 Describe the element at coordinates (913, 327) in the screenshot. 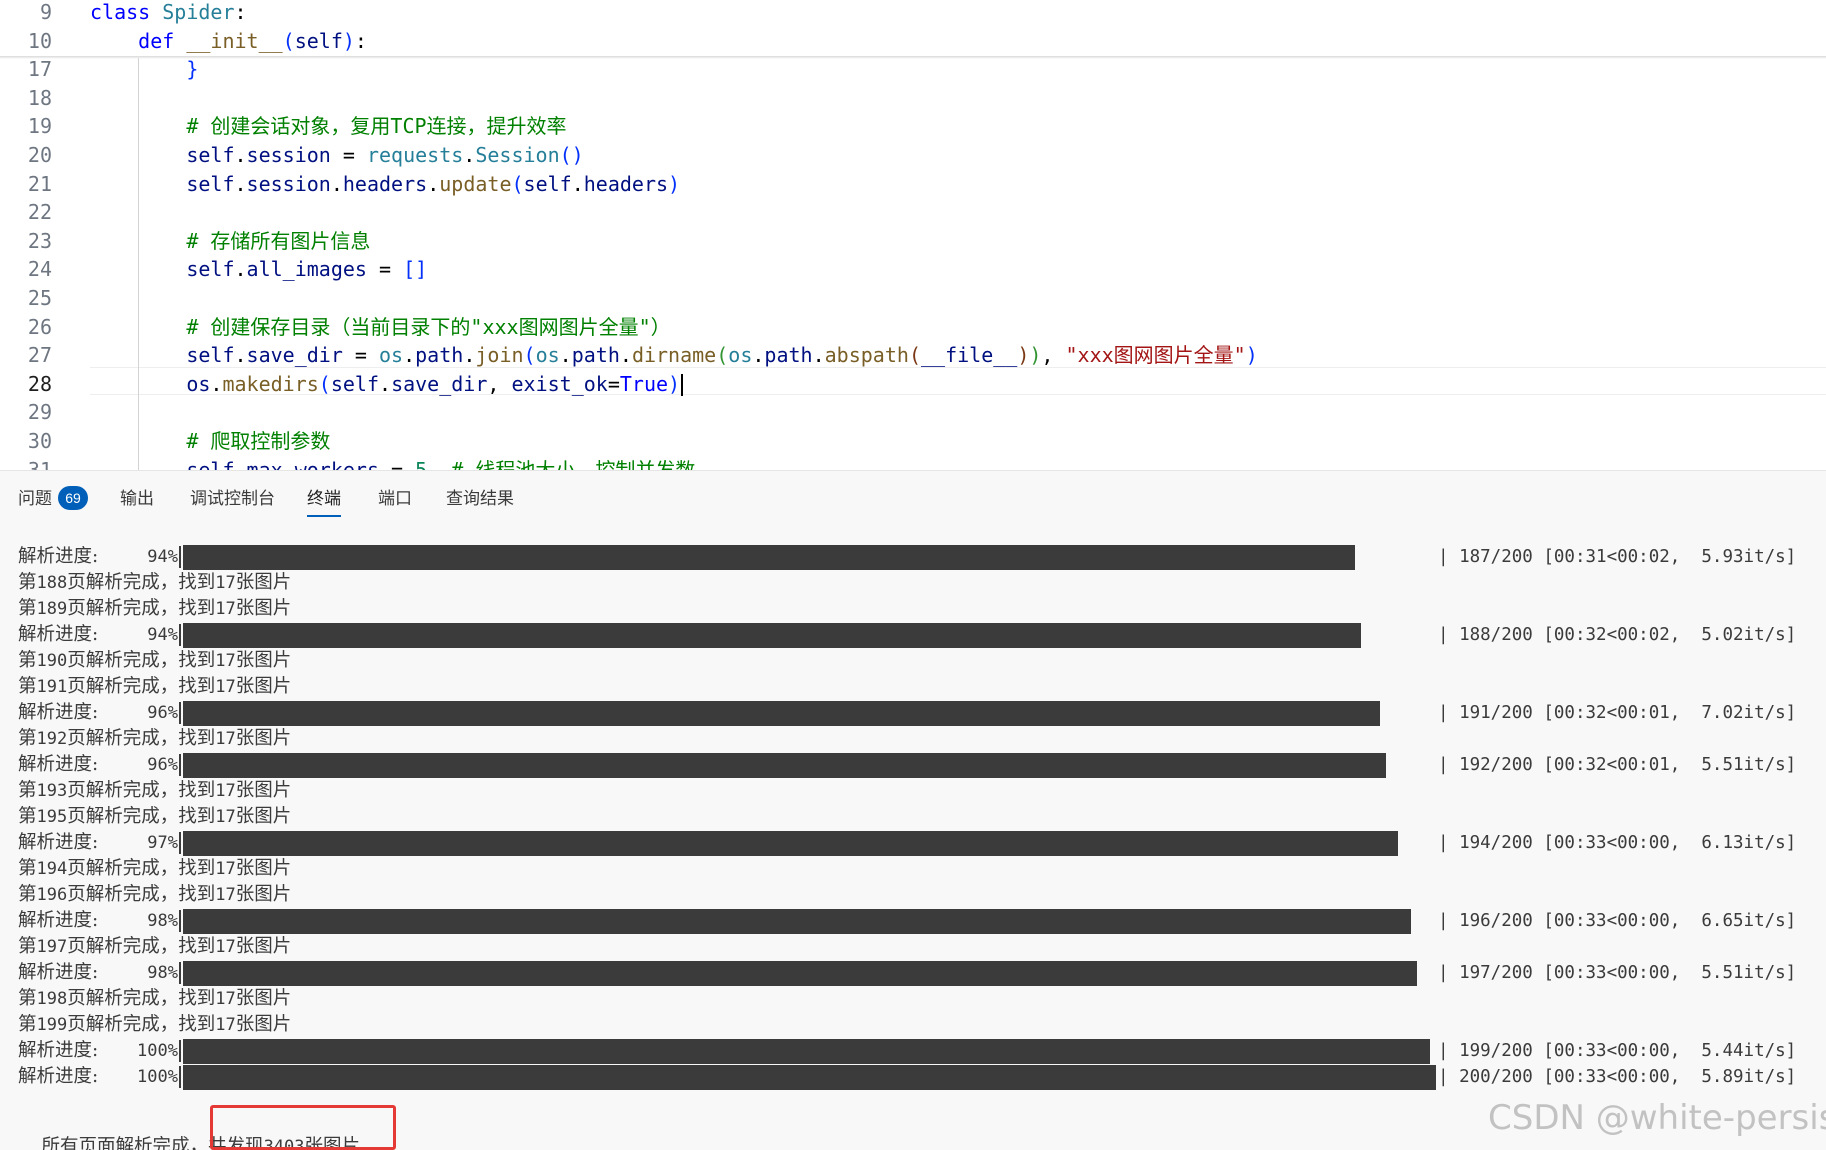

I see `code-line: 26 # 创建保存目录（当前目录下的"xxx图网图片全量"）` at that location.